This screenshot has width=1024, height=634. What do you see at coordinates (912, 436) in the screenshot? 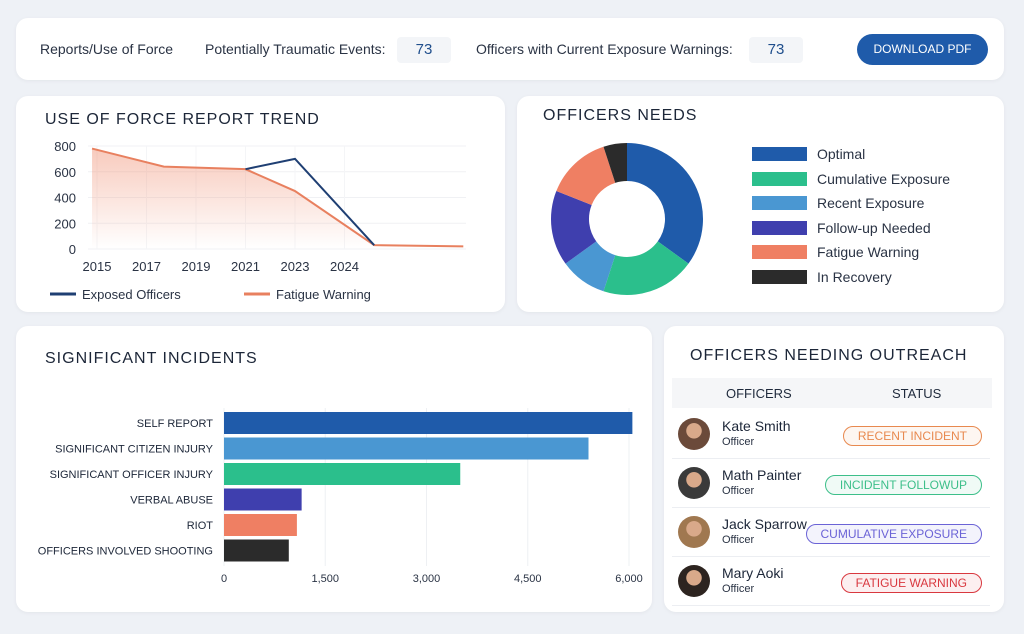
I see `status-badge: RECENT INCIDENT` at bounding box center [912, 436].